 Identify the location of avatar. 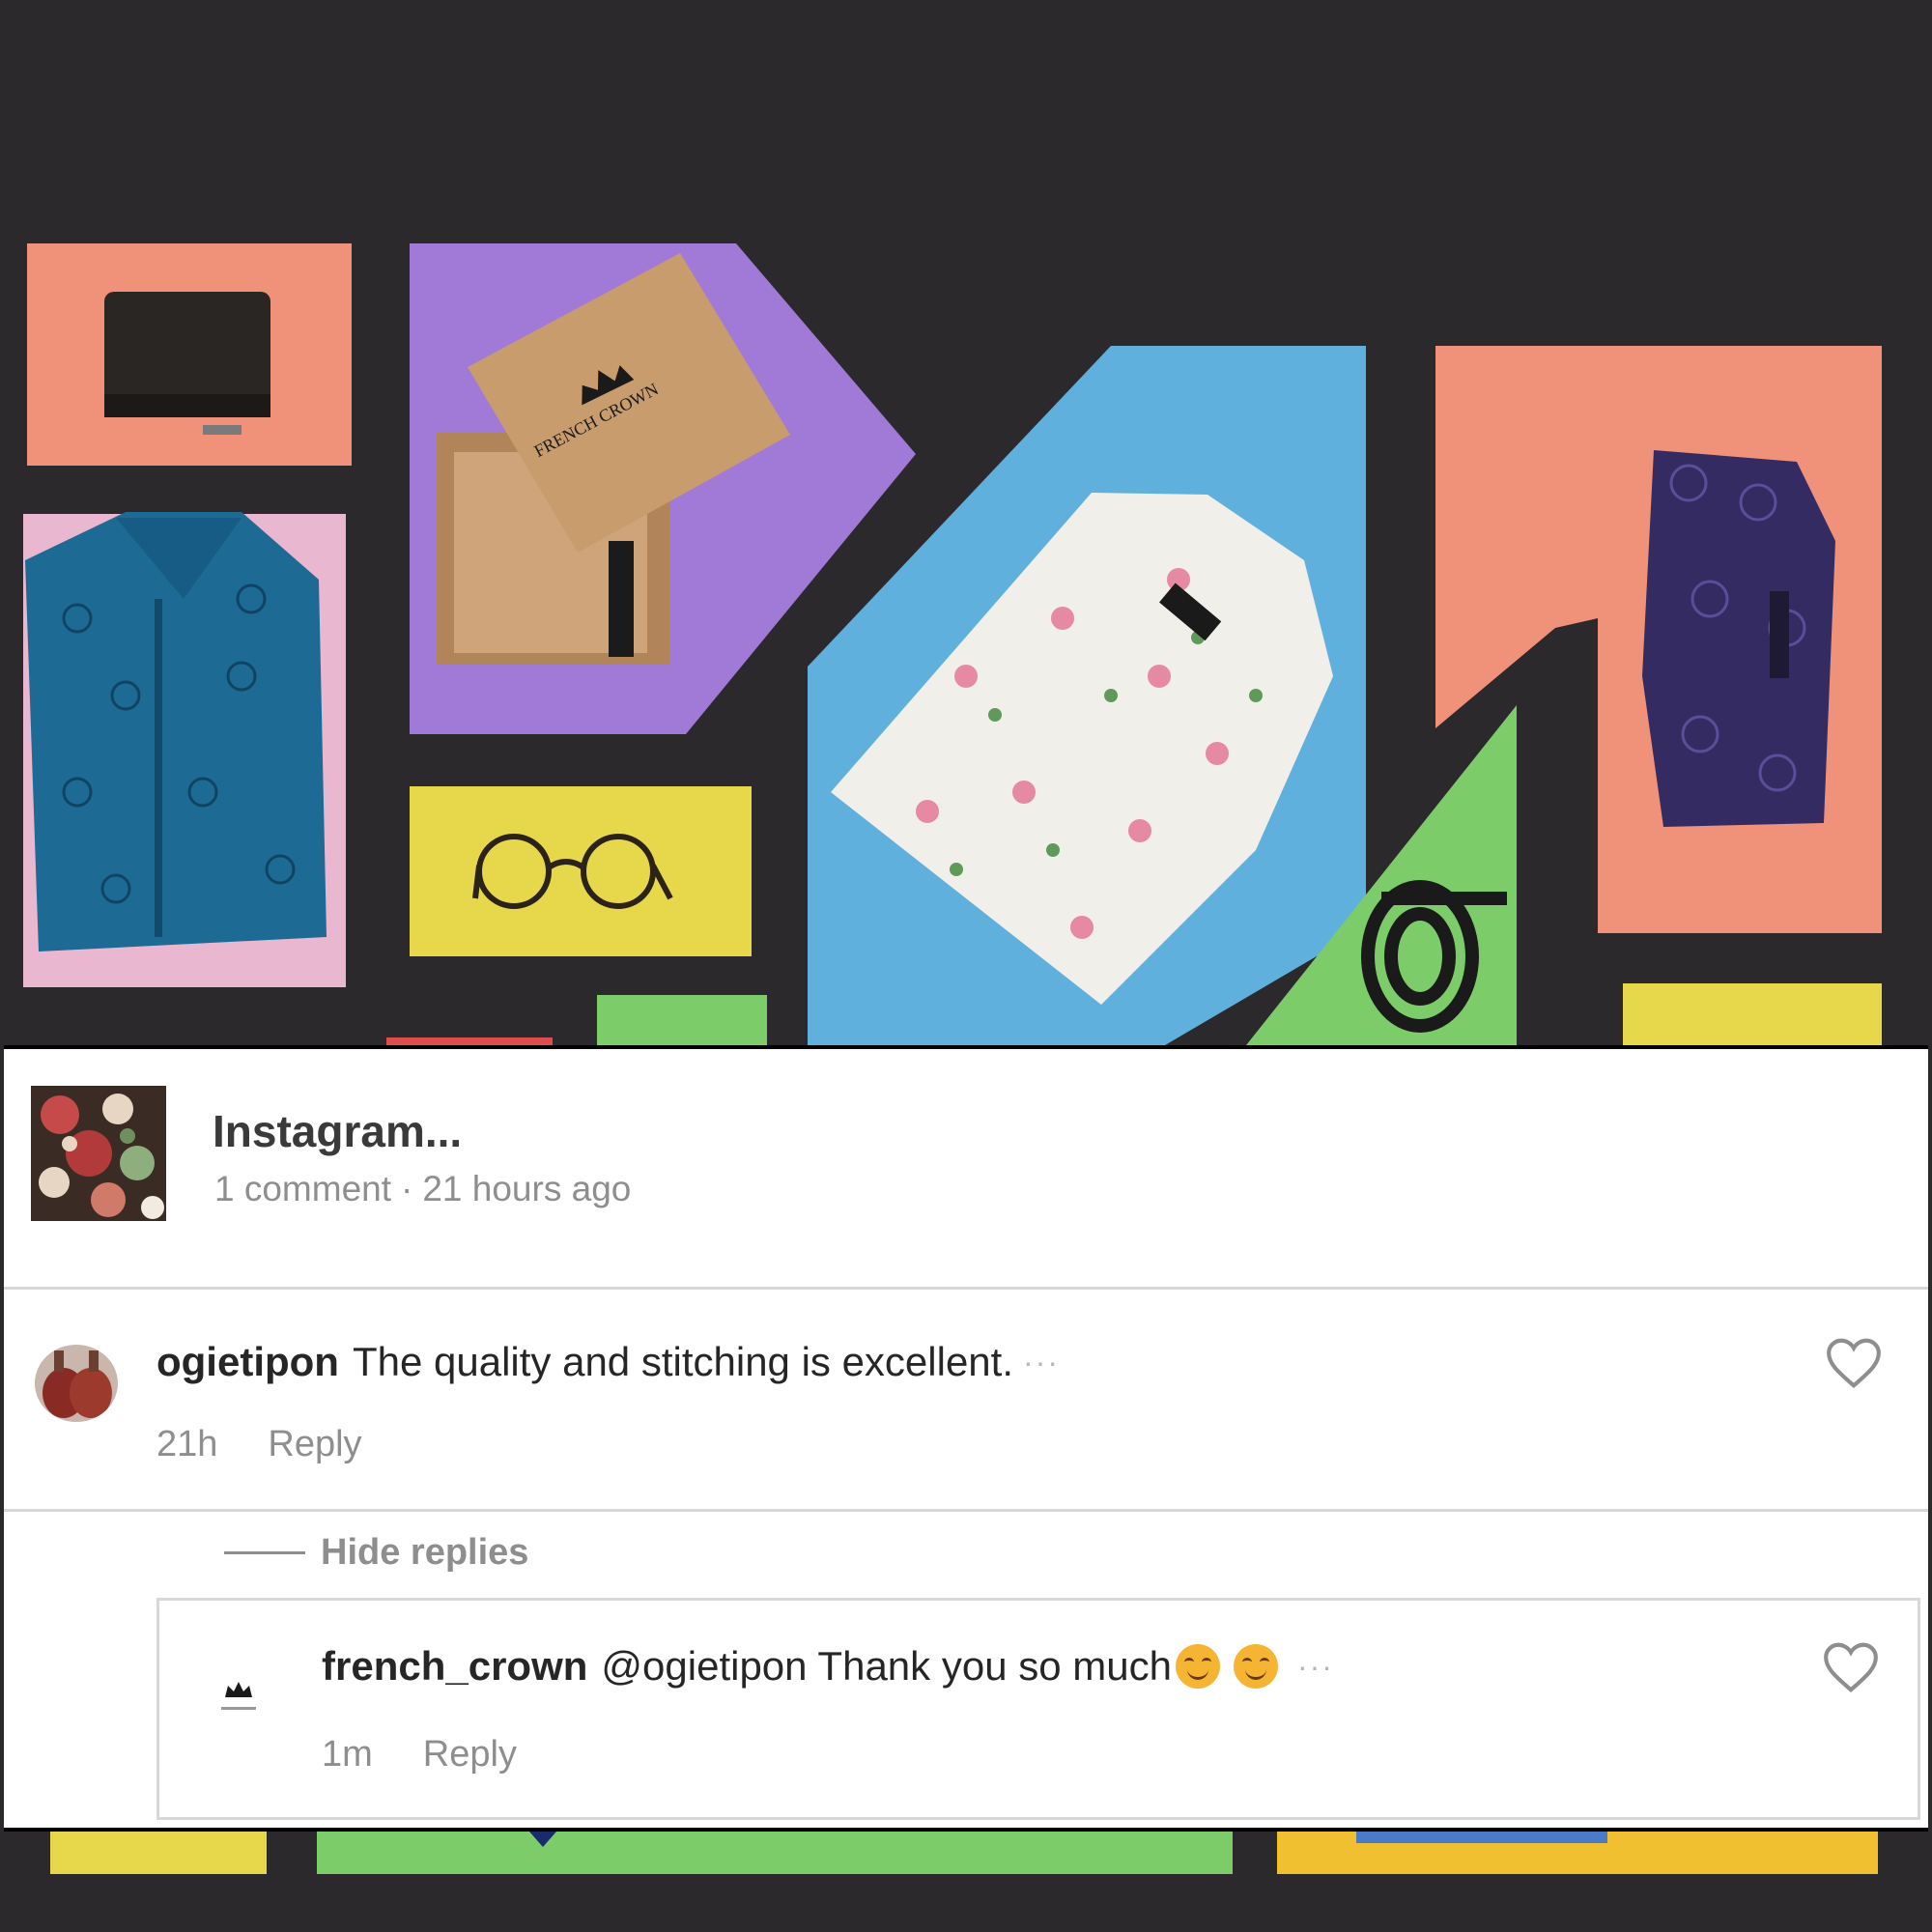
(76, 1383).